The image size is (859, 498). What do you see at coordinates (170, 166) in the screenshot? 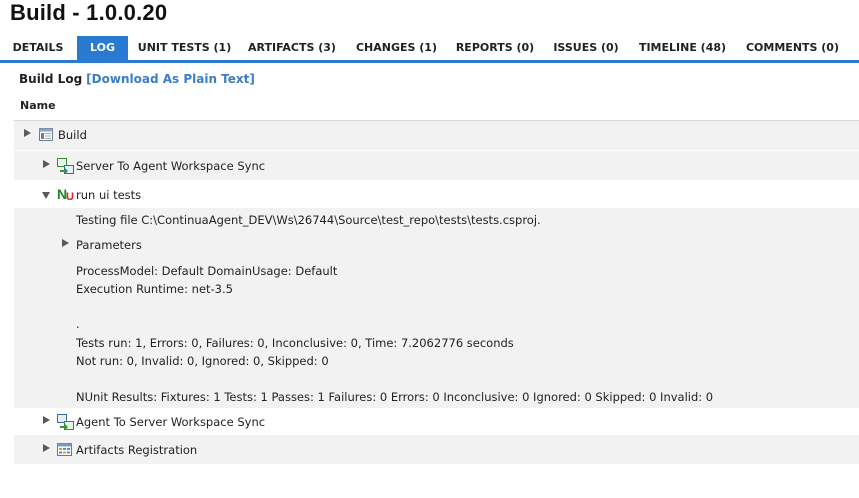
I see `tree-item-server-sync: Server To Agent Workspace Sync` at bounding box center [170, 166].